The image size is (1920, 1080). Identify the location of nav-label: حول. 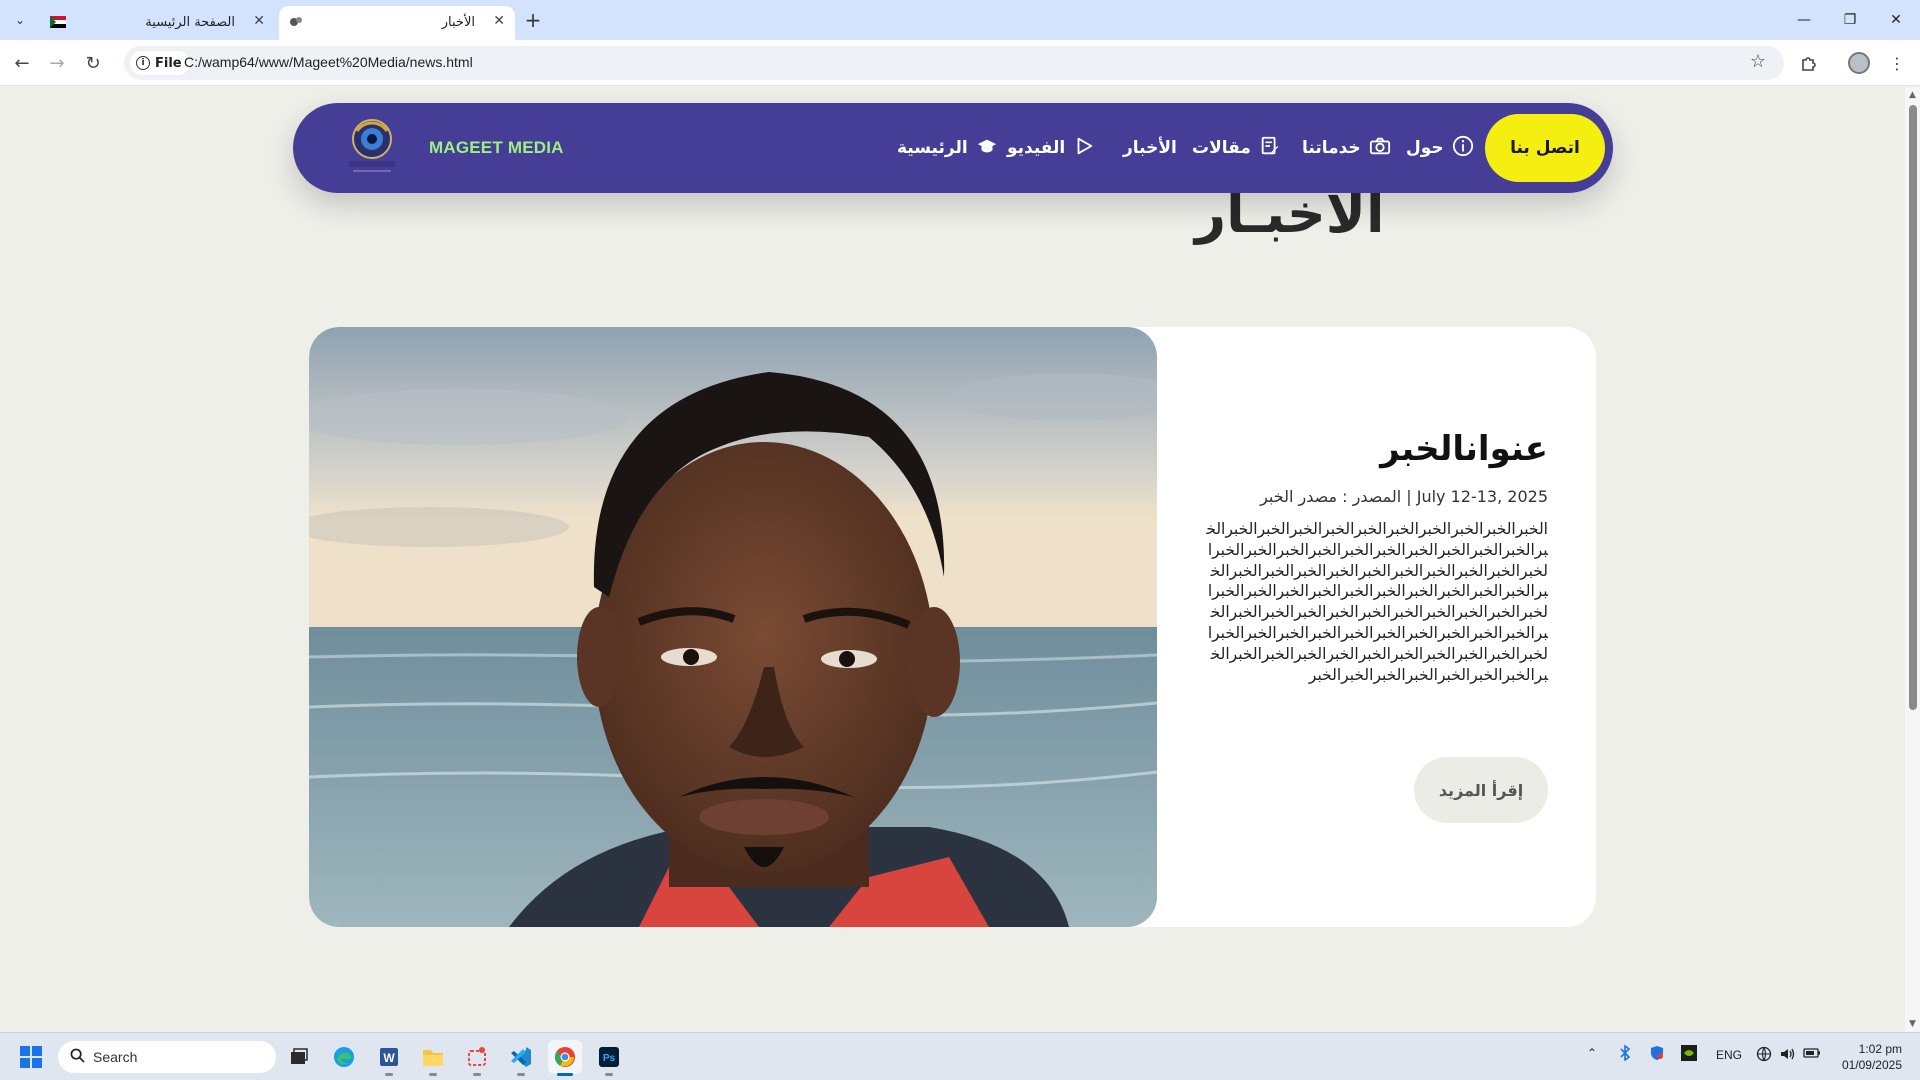
(1425, 148).